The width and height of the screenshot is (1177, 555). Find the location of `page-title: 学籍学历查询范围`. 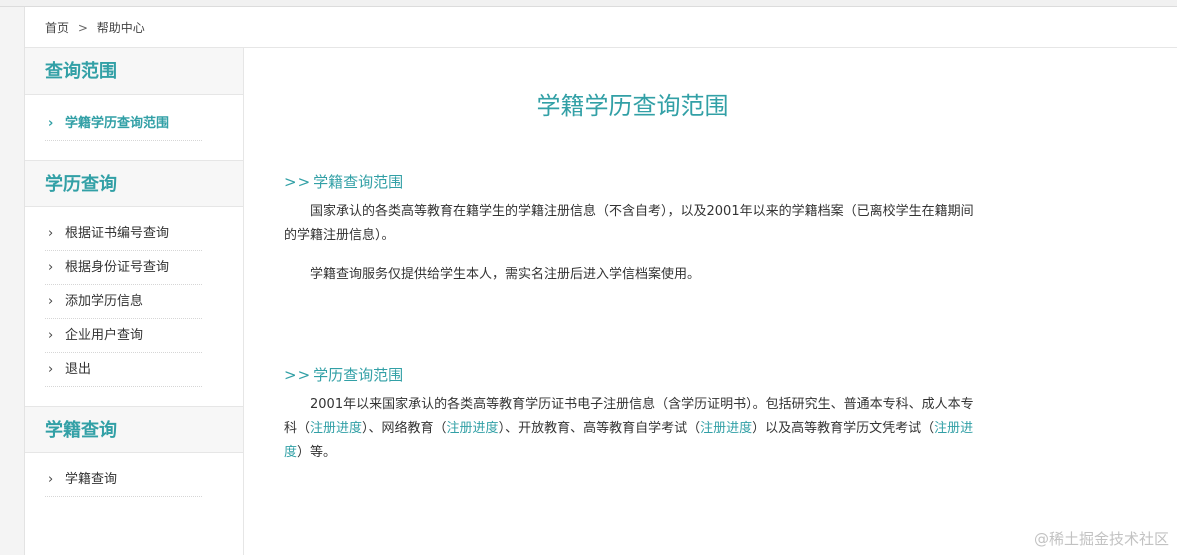

page-title: 学籍学历查询范围 is located at coordinates (632, 106).